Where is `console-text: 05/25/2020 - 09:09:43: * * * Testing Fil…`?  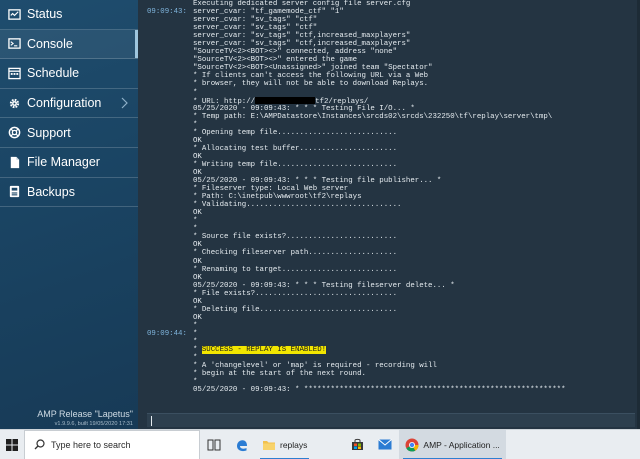
console-text: 05/25/2020 - 09:09:43: * * * Testing Fil… is located at coordinates (304, 108).